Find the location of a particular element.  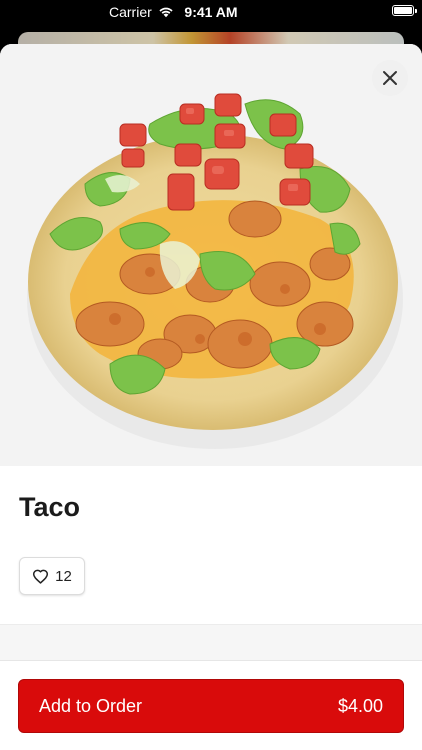

like-count: 12 is located at coordinates (63, 576).